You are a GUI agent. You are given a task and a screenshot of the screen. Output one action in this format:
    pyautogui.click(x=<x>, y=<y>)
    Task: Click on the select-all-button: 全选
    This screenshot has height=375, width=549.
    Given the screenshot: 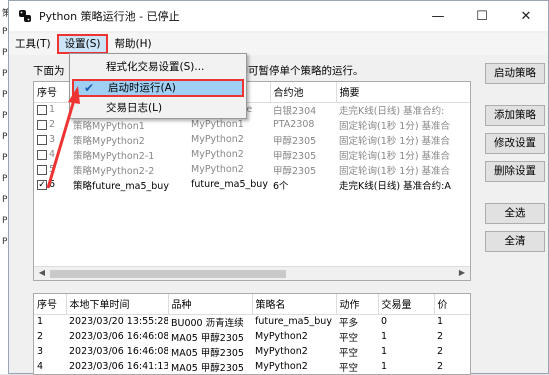 What is the action you would take?
    pyautogui.click(x=515, y=213)
    